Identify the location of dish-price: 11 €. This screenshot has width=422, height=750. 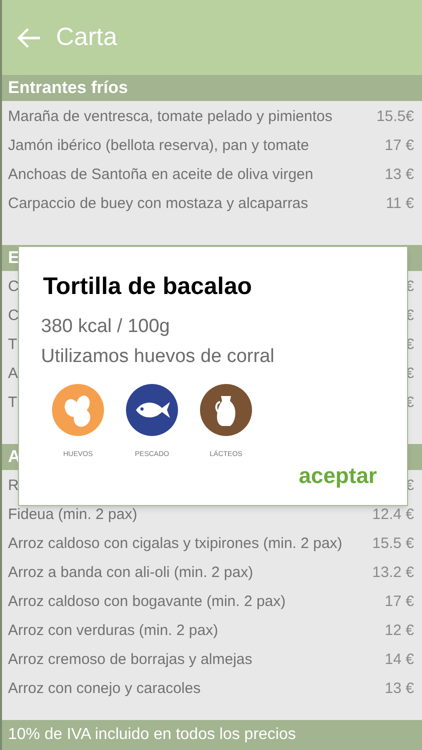
(400, 204).